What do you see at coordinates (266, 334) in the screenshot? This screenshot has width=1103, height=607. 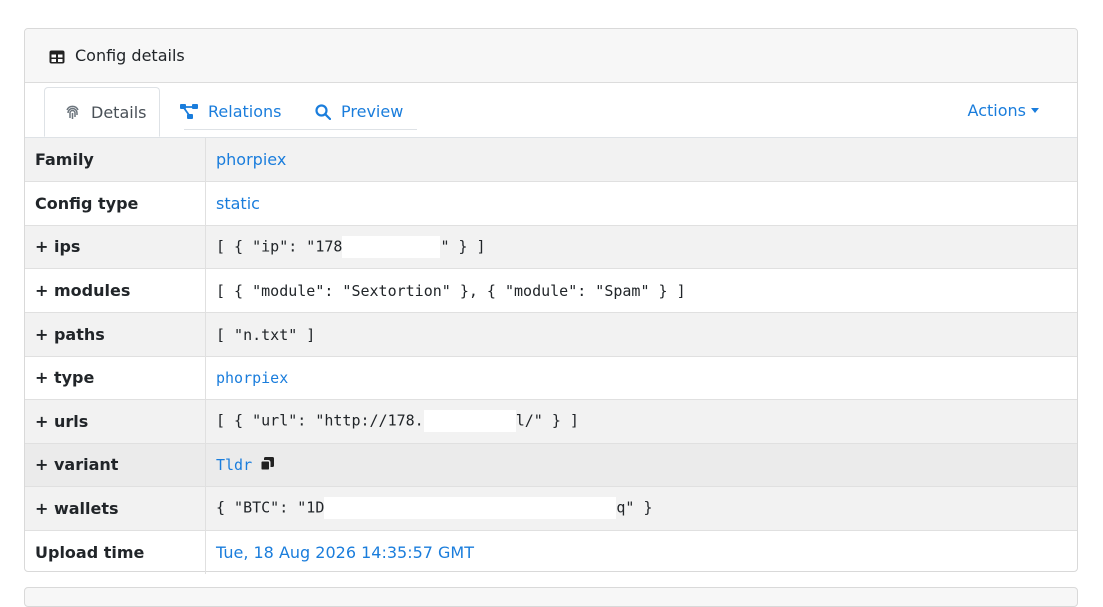 I see `paths-value: [ "n.txt" ]` at bounding box center [266, 334].